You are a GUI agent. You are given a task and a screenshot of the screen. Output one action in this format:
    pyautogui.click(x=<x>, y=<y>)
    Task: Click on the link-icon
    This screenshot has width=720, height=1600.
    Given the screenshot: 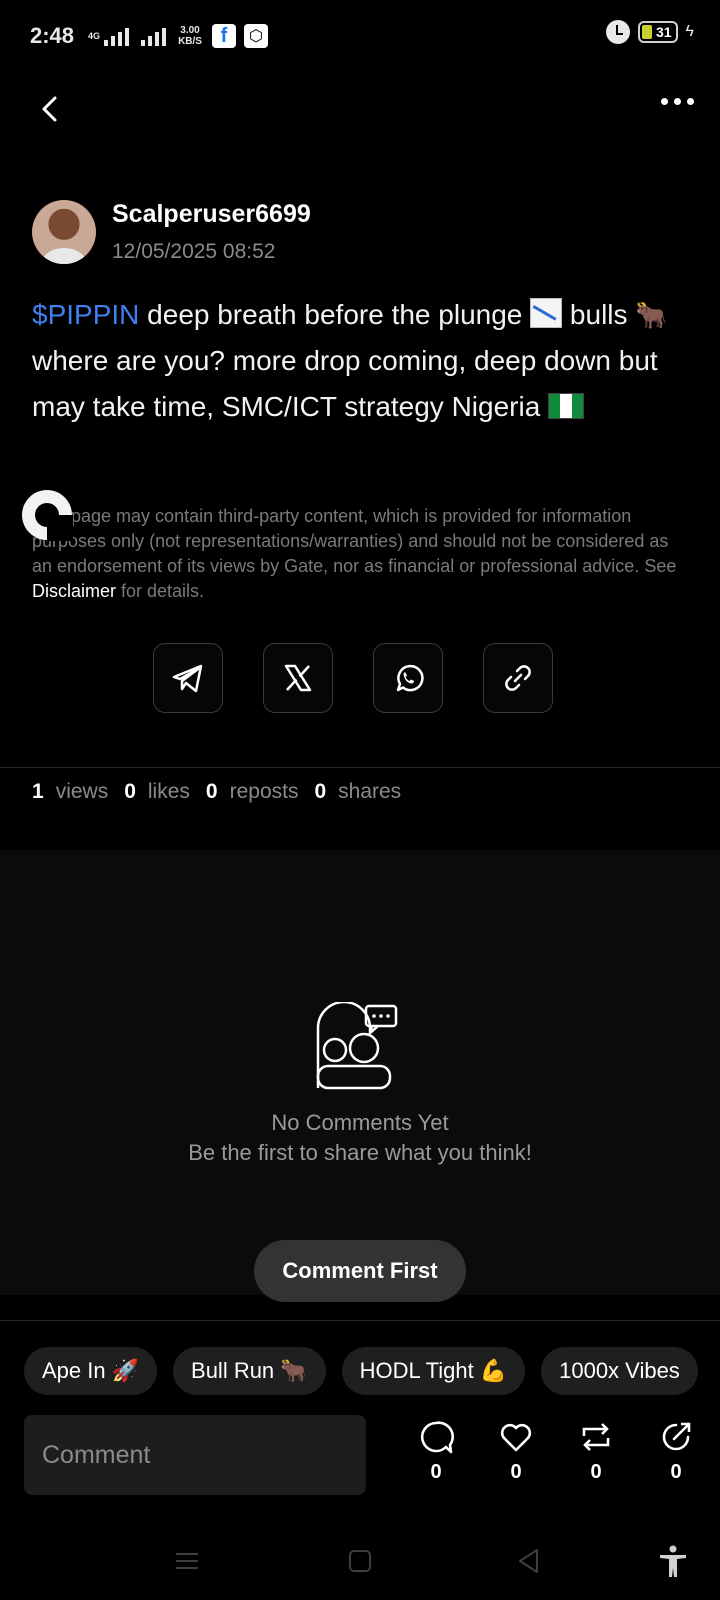 What is the action you would take?
    pyautogui.click(x=518, y=678)
    